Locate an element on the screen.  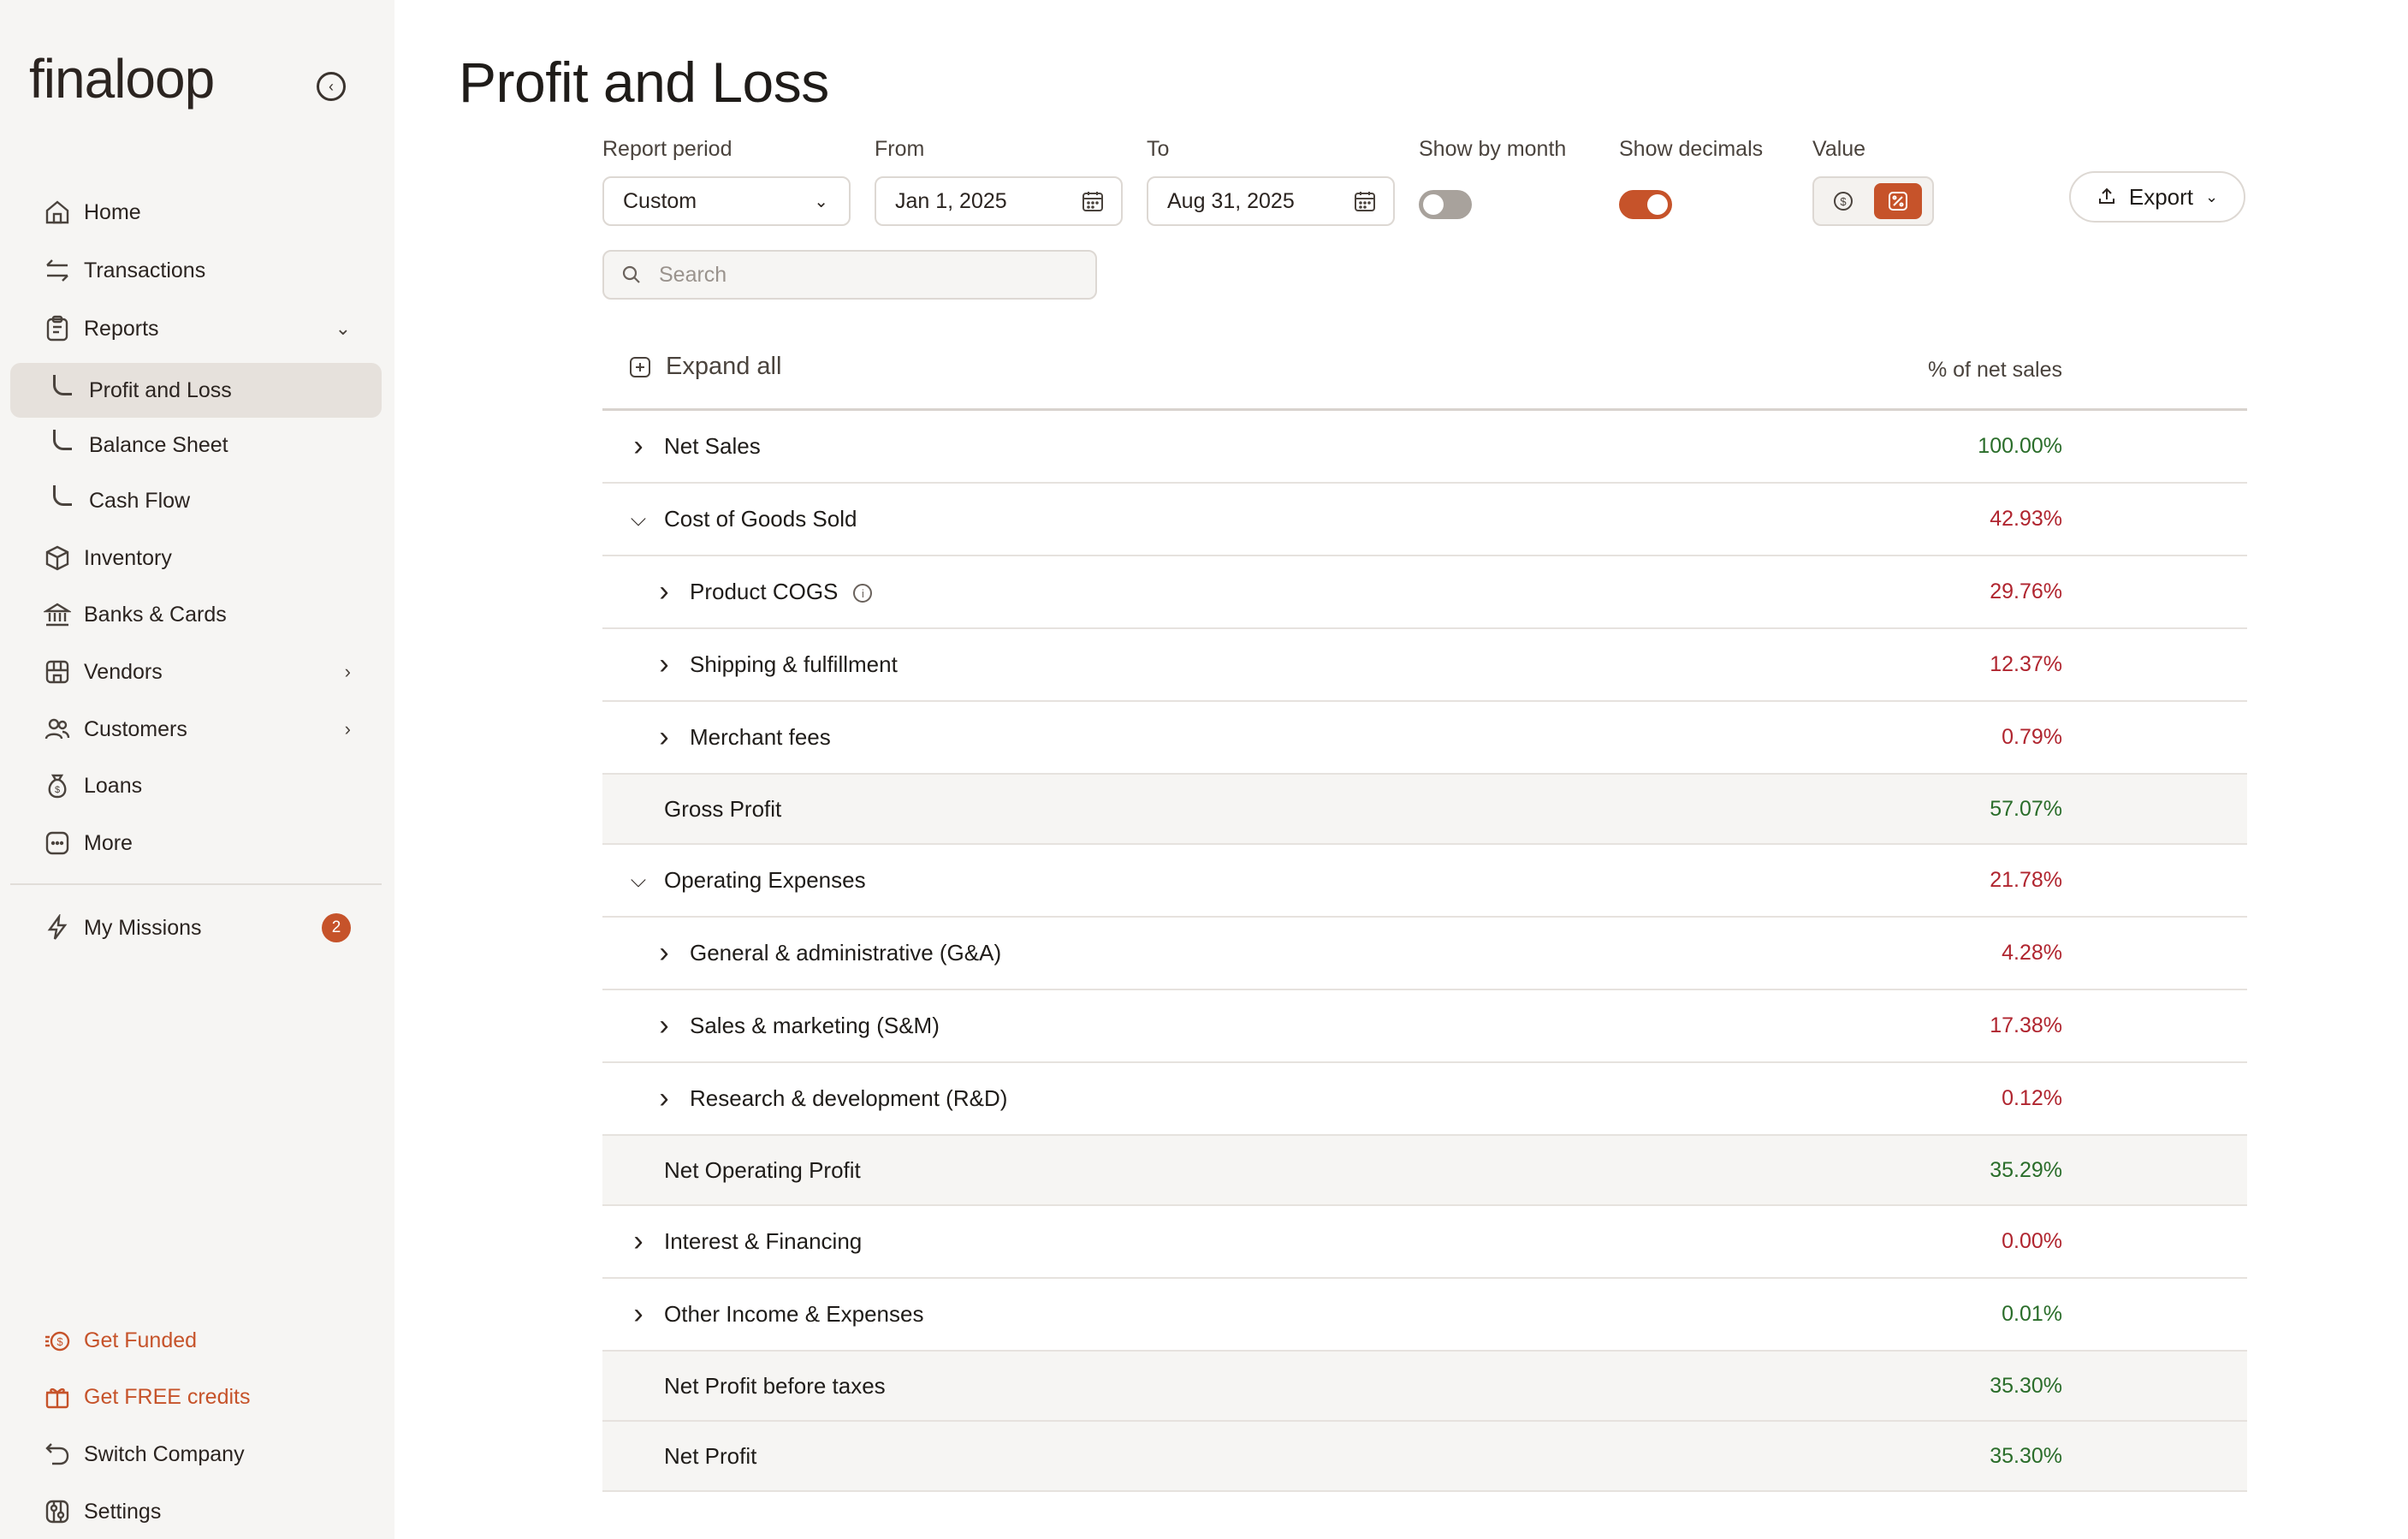
search-field is located at coordinates (850, 275).